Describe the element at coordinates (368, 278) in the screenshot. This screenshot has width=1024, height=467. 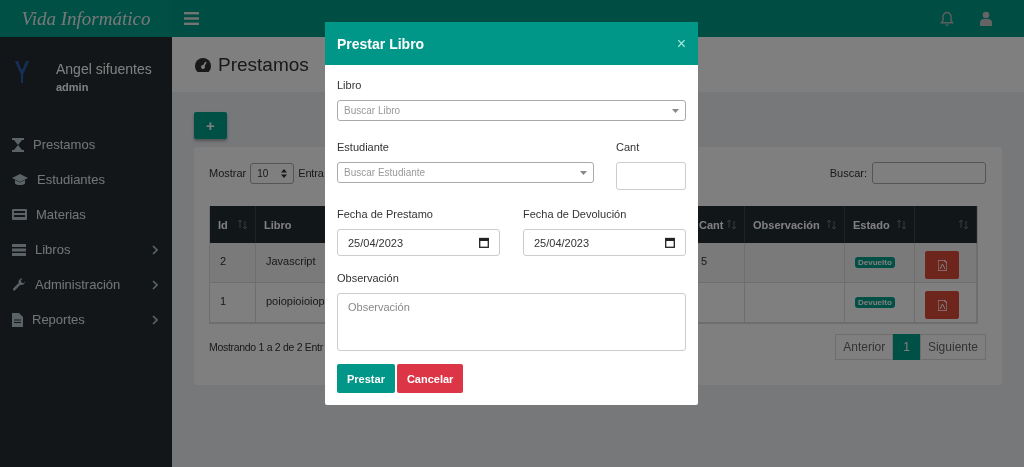
I see `field-label: Observación` at that location.